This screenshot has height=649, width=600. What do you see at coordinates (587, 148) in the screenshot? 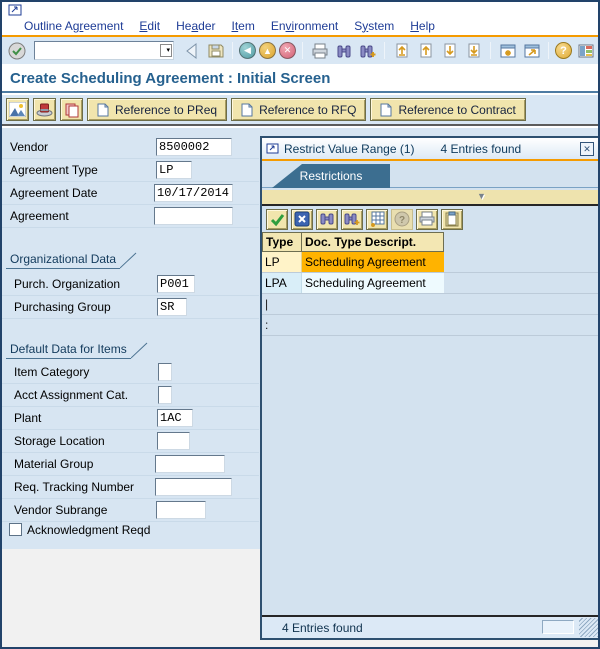
I see `popup-close-icon: ✕` at bounding box center [587, 148].